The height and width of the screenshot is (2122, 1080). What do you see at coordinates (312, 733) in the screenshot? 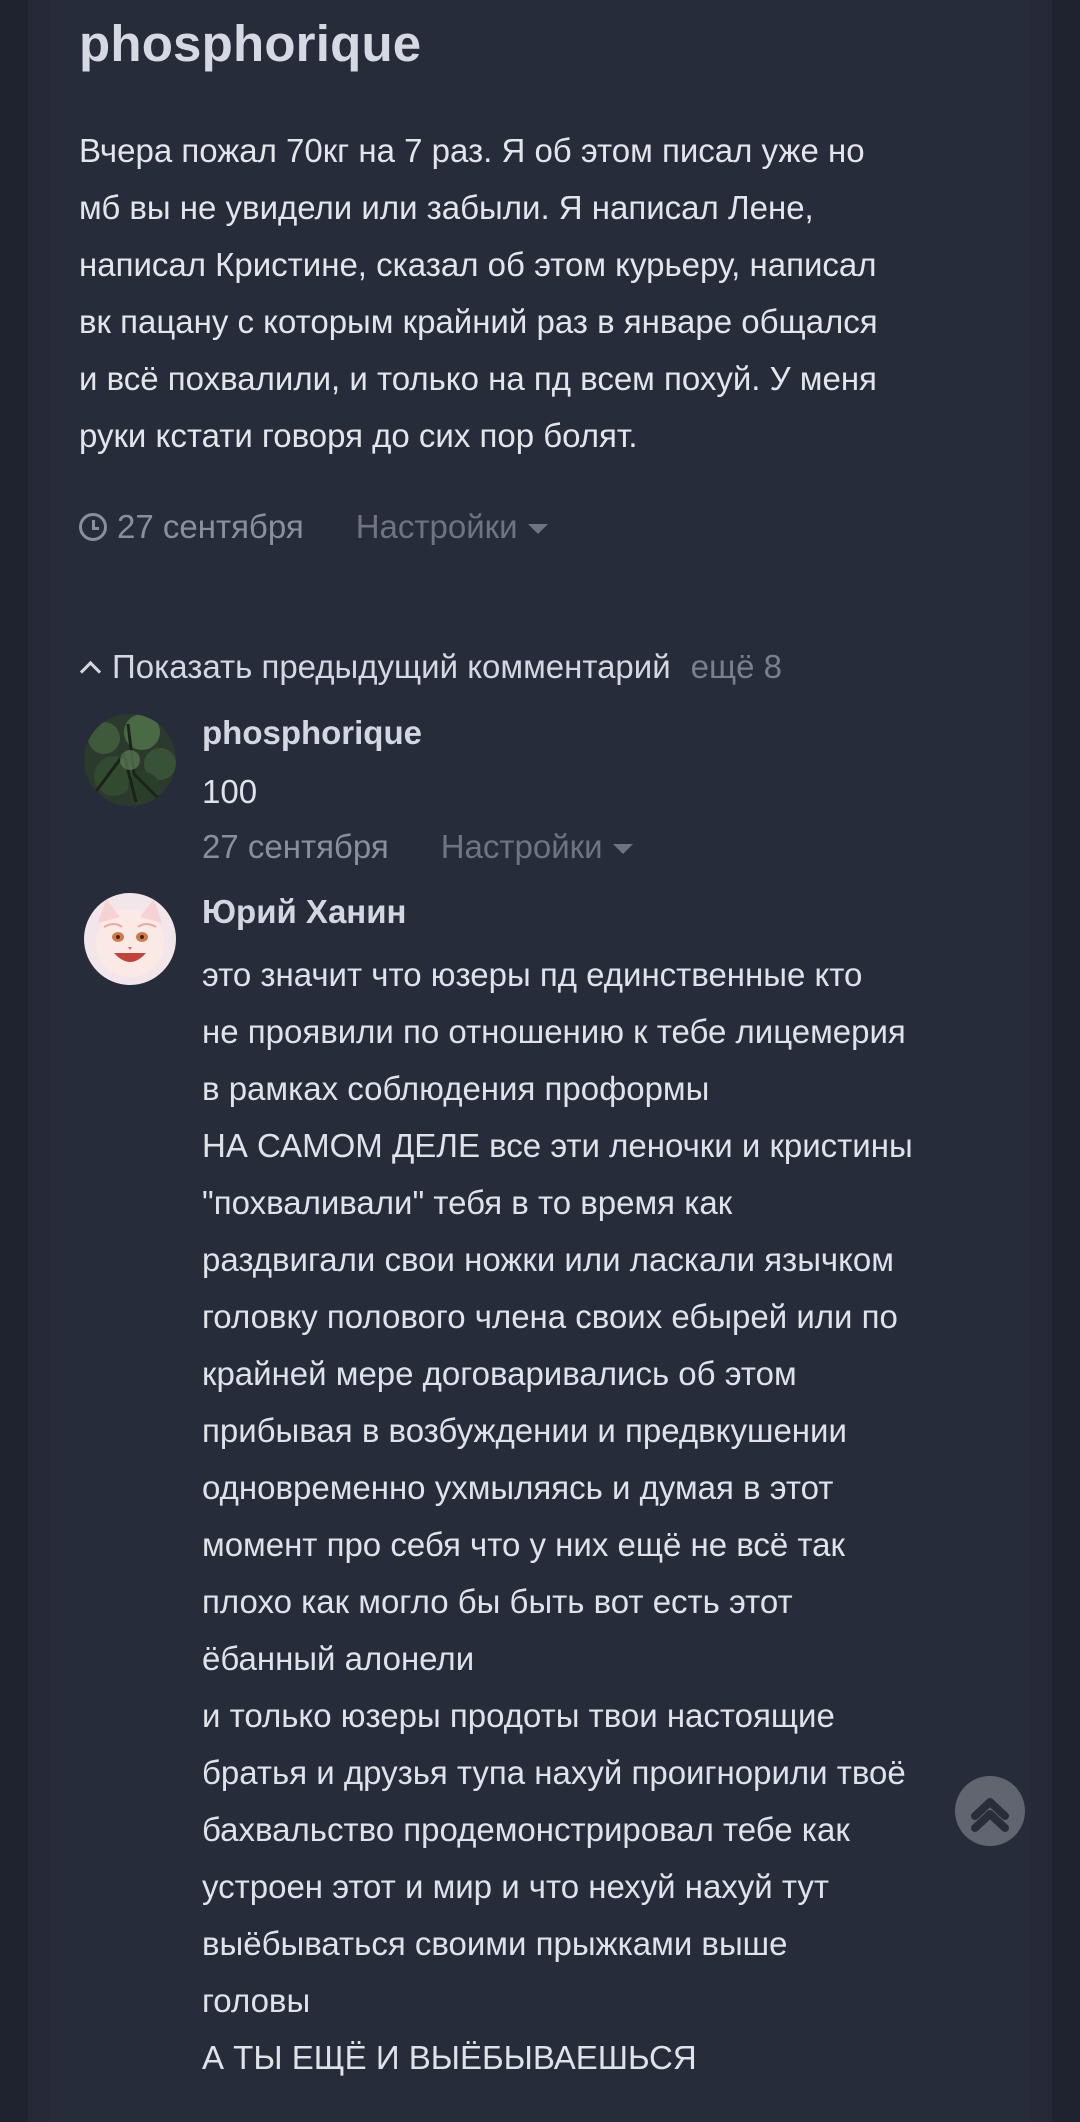
I see `comment-author: phosphorique` at bounding box center [312, 733].